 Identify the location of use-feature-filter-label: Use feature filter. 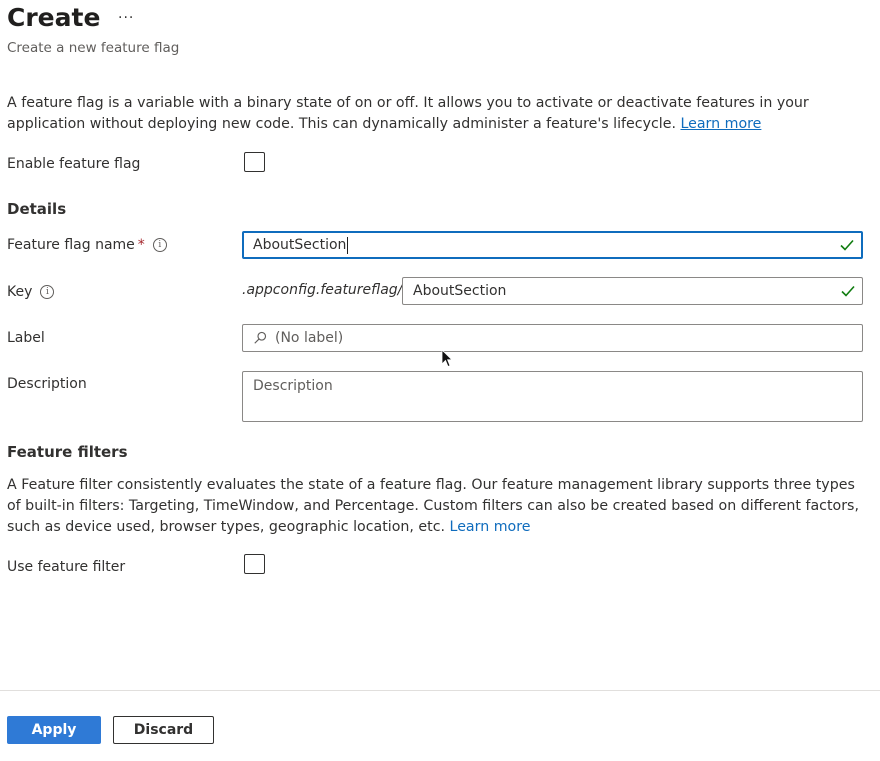
(66, 567).